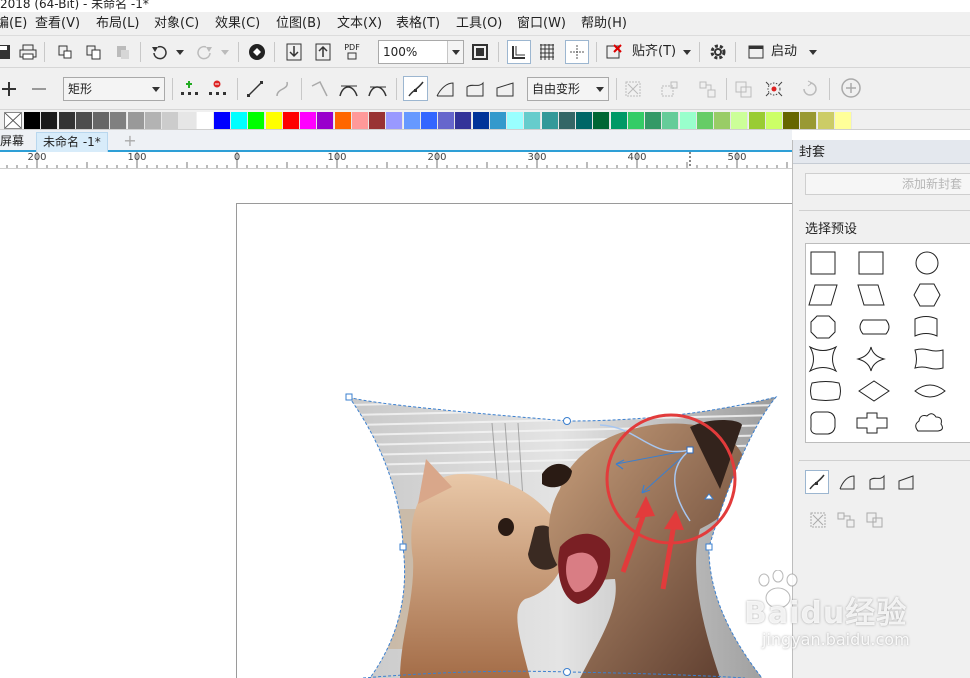 This screenshot has height=678, width=970. What do you see at coordinates (930, 423) in the screenshot?
I see `preset-cloud-icon` at bounding box center [930, 423].